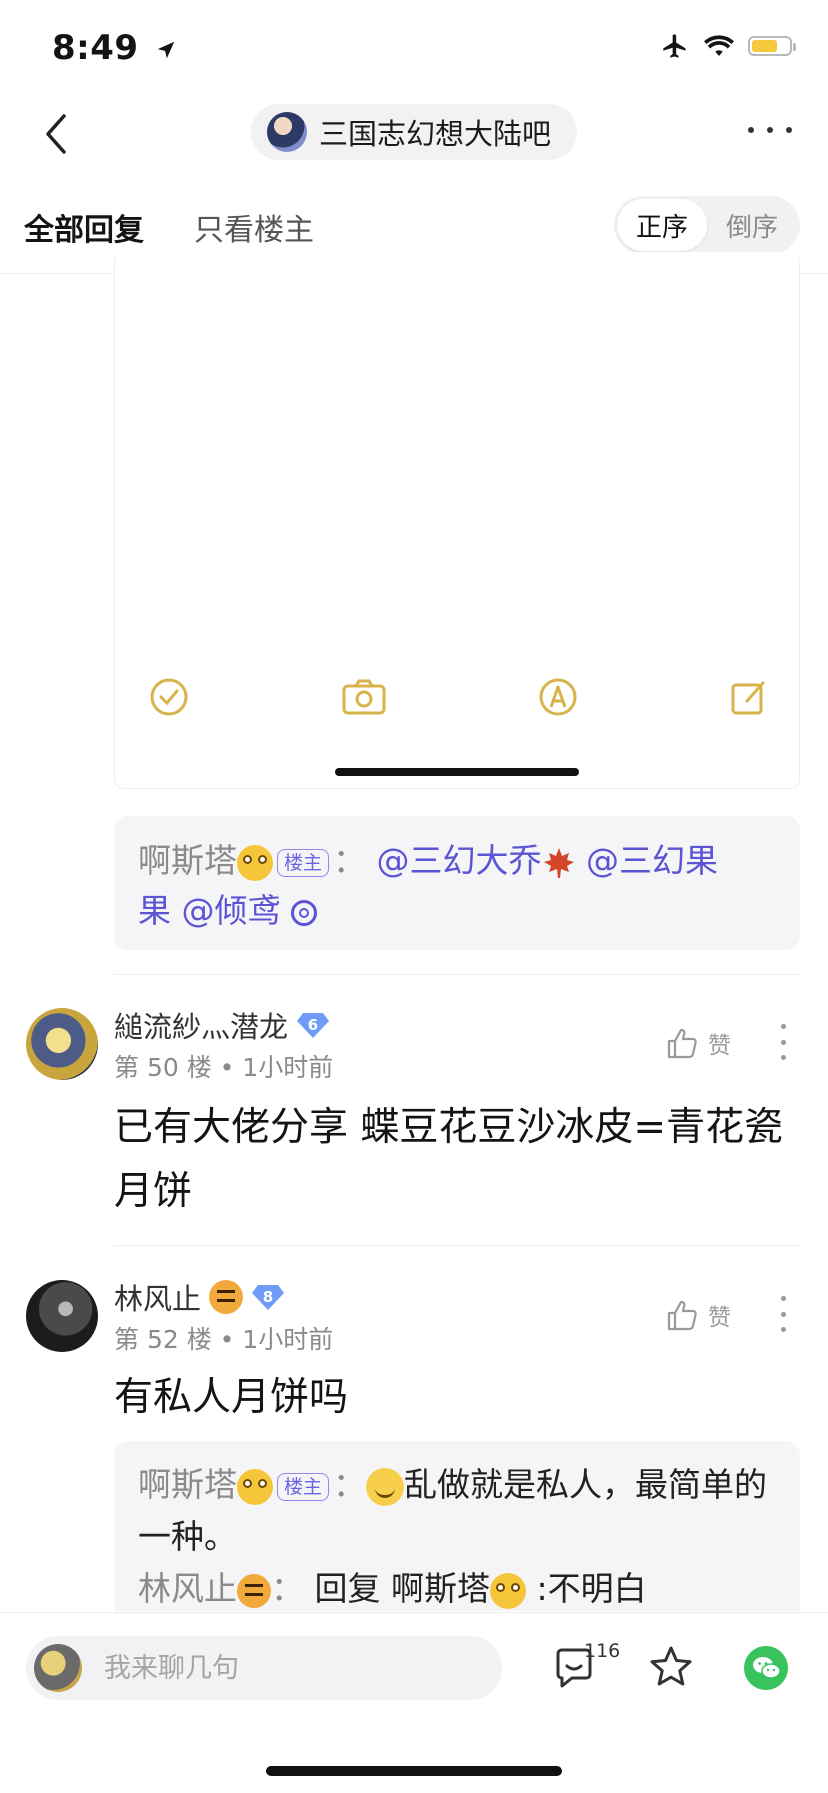 The image size is (828, 1793). What do you see at coordinates (719, 45) in the screenshot?
I see `wifi-icon` at bounding box center [719, 45].